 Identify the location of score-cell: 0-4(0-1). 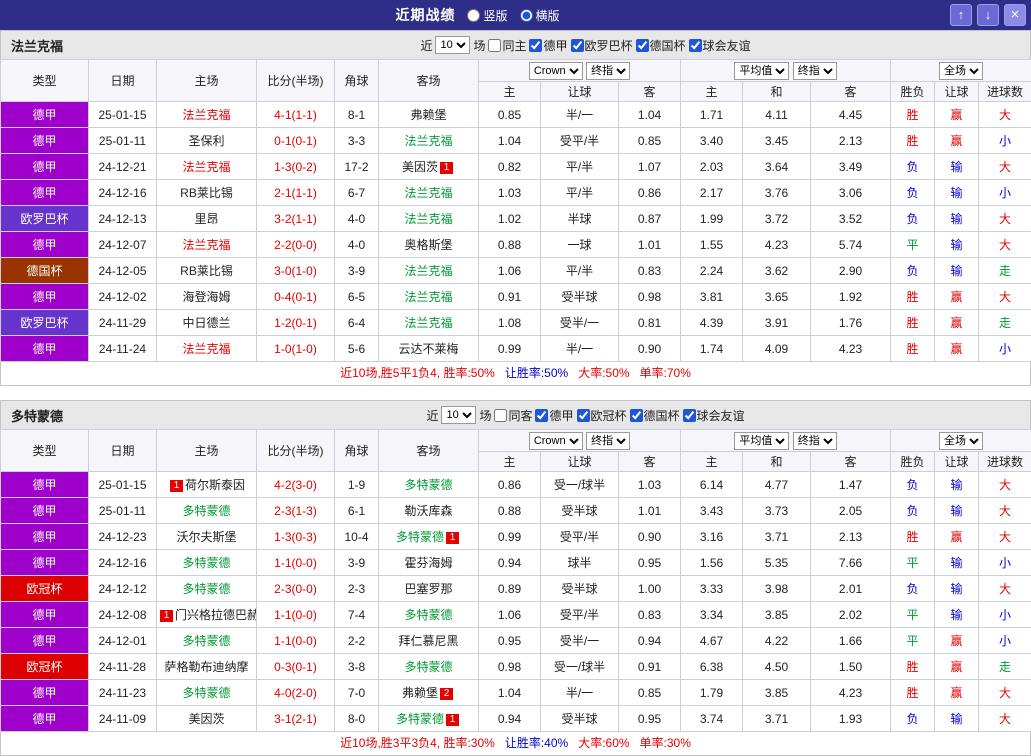
(296, 297).